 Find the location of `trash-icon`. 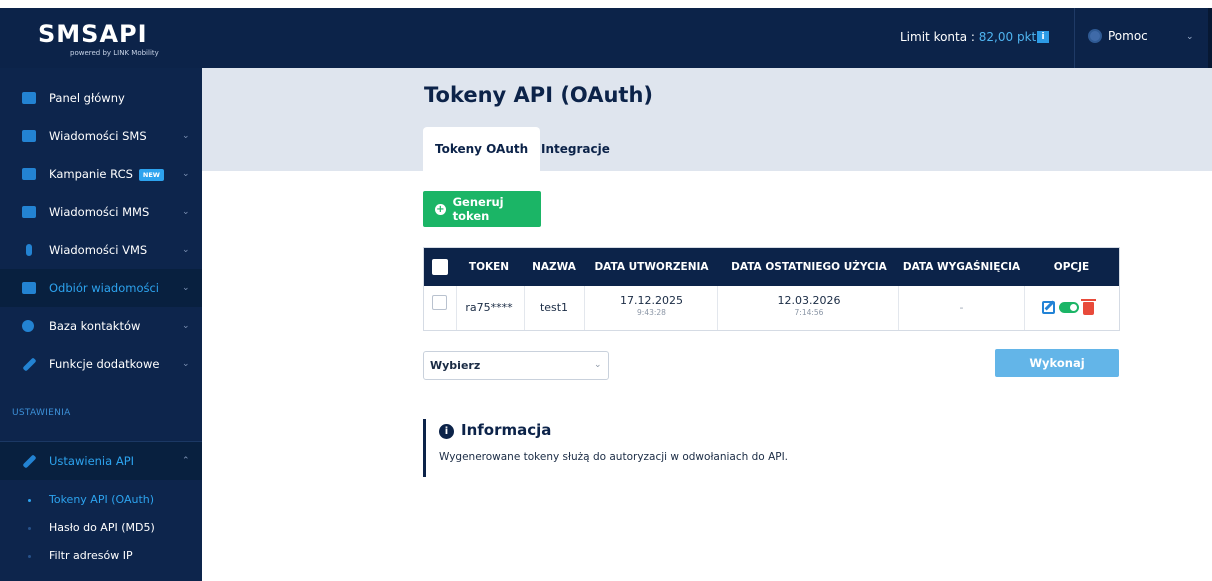

trash-icon is located at coordinates (1088, 307).